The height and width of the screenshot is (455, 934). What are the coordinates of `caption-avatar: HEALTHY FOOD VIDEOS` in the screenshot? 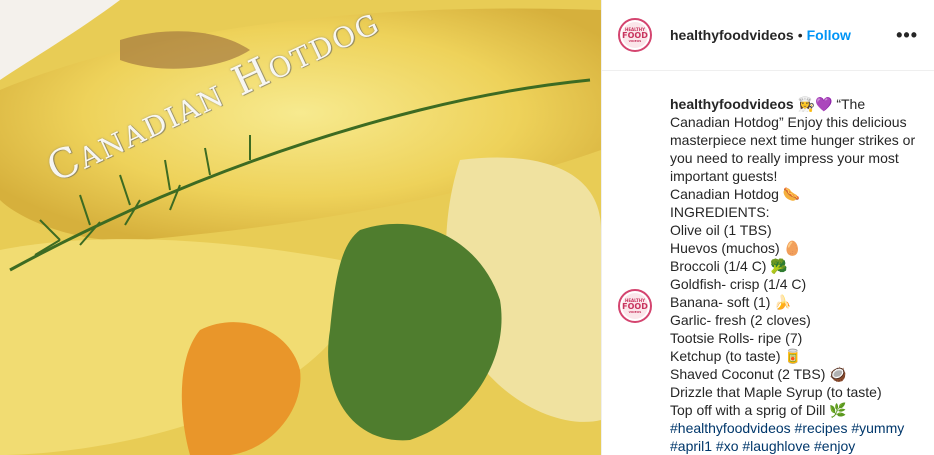 It's located at (635, 306).